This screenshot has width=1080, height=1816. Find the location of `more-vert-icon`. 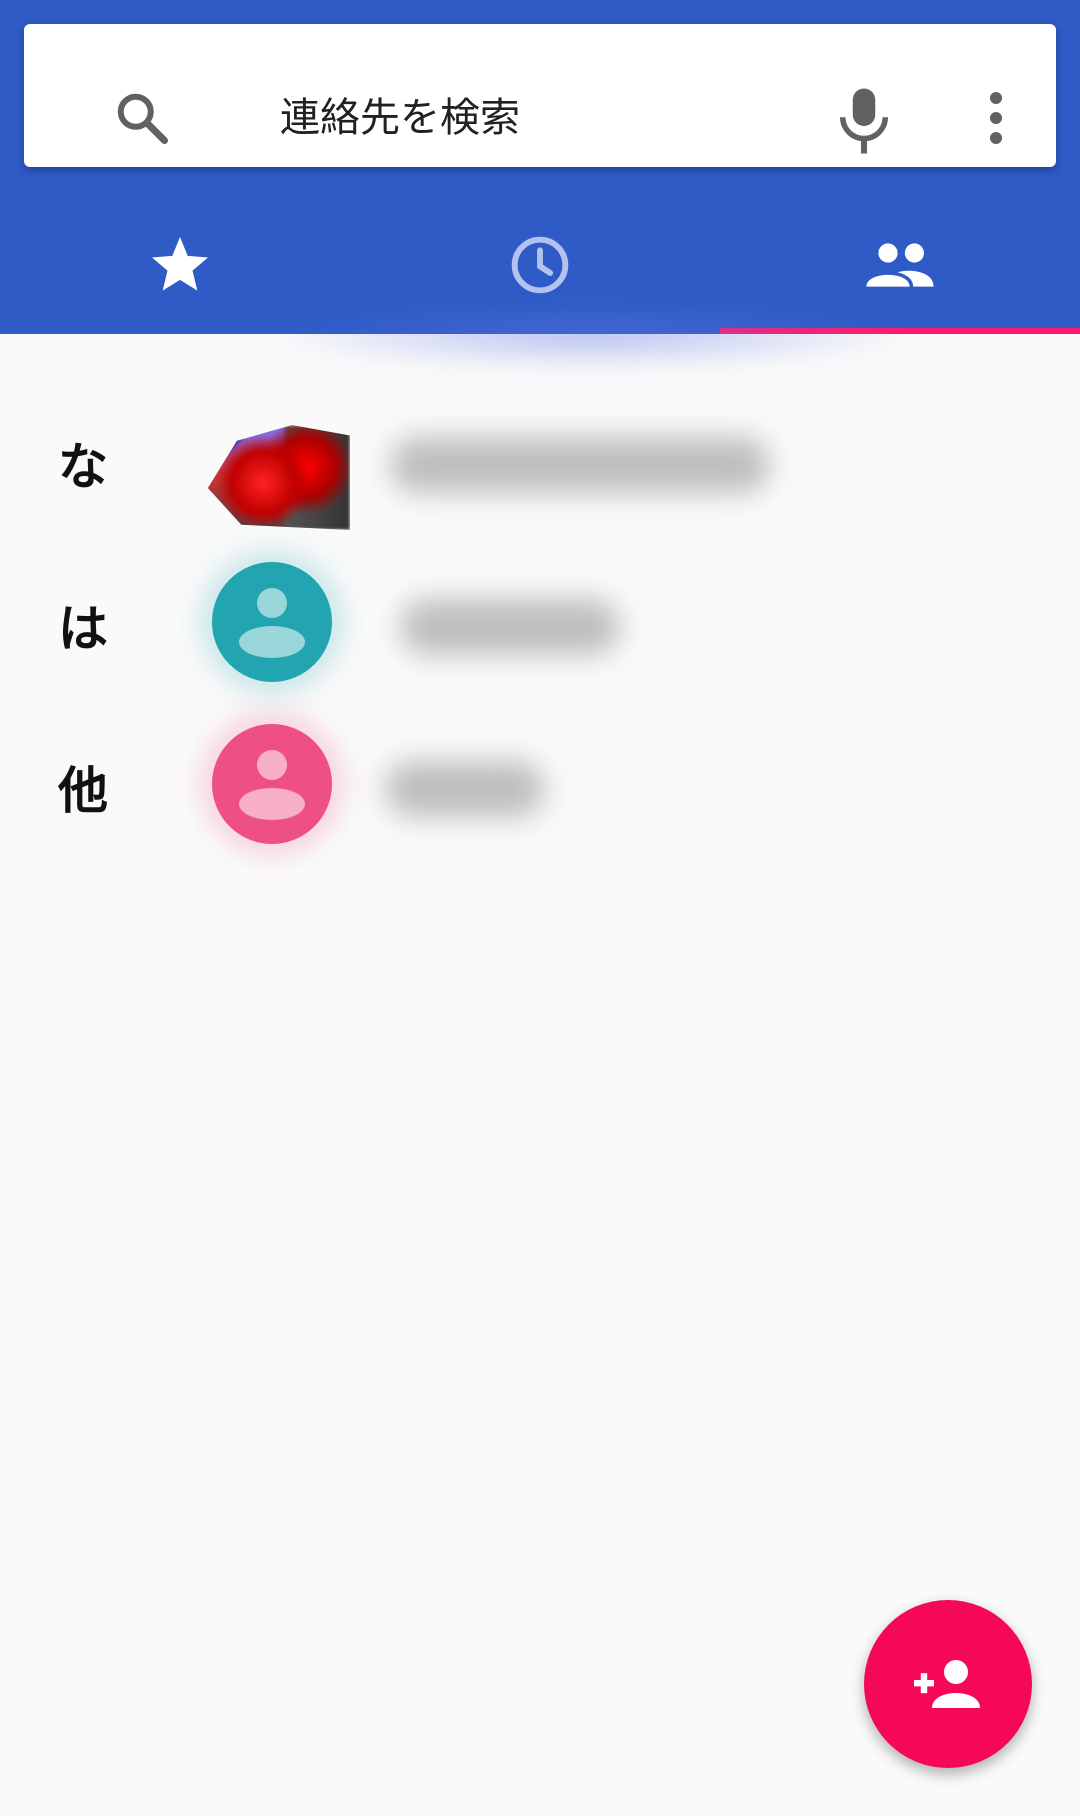

more-vert-icon is located at coordinates (996, 118).